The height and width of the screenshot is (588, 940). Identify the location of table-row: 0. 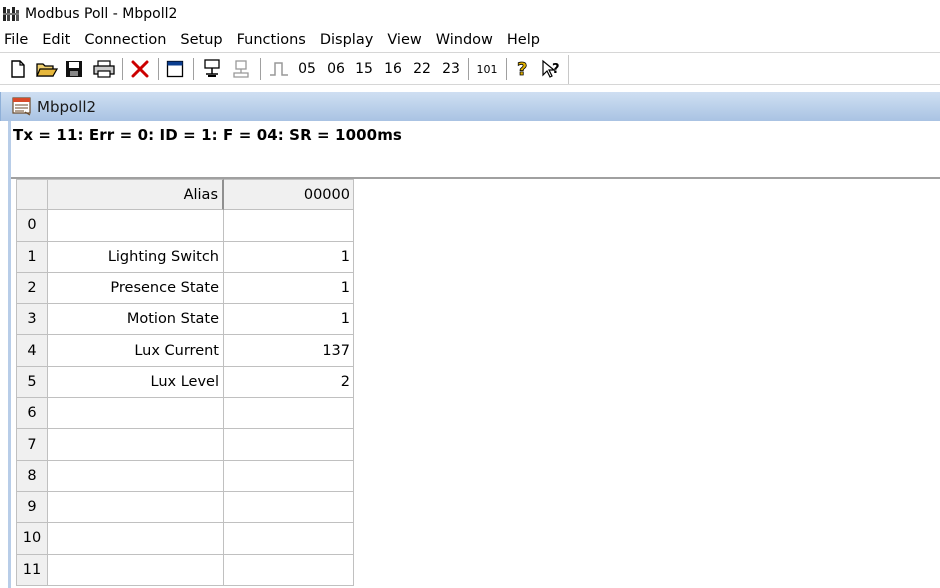
(185, 226).